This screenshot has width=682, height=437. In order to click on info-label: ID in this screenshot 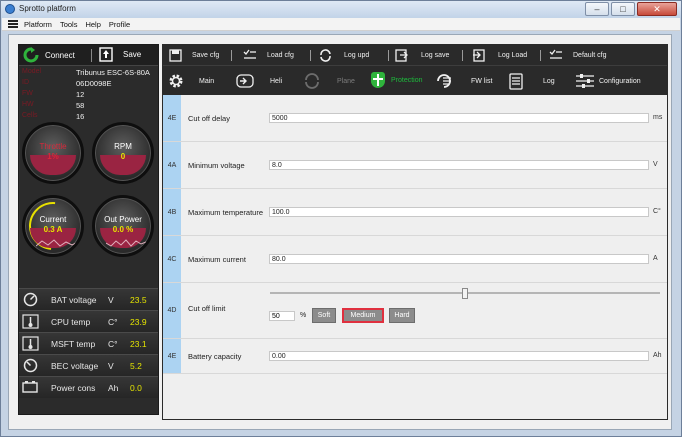, I will do `click(25, 82)`.